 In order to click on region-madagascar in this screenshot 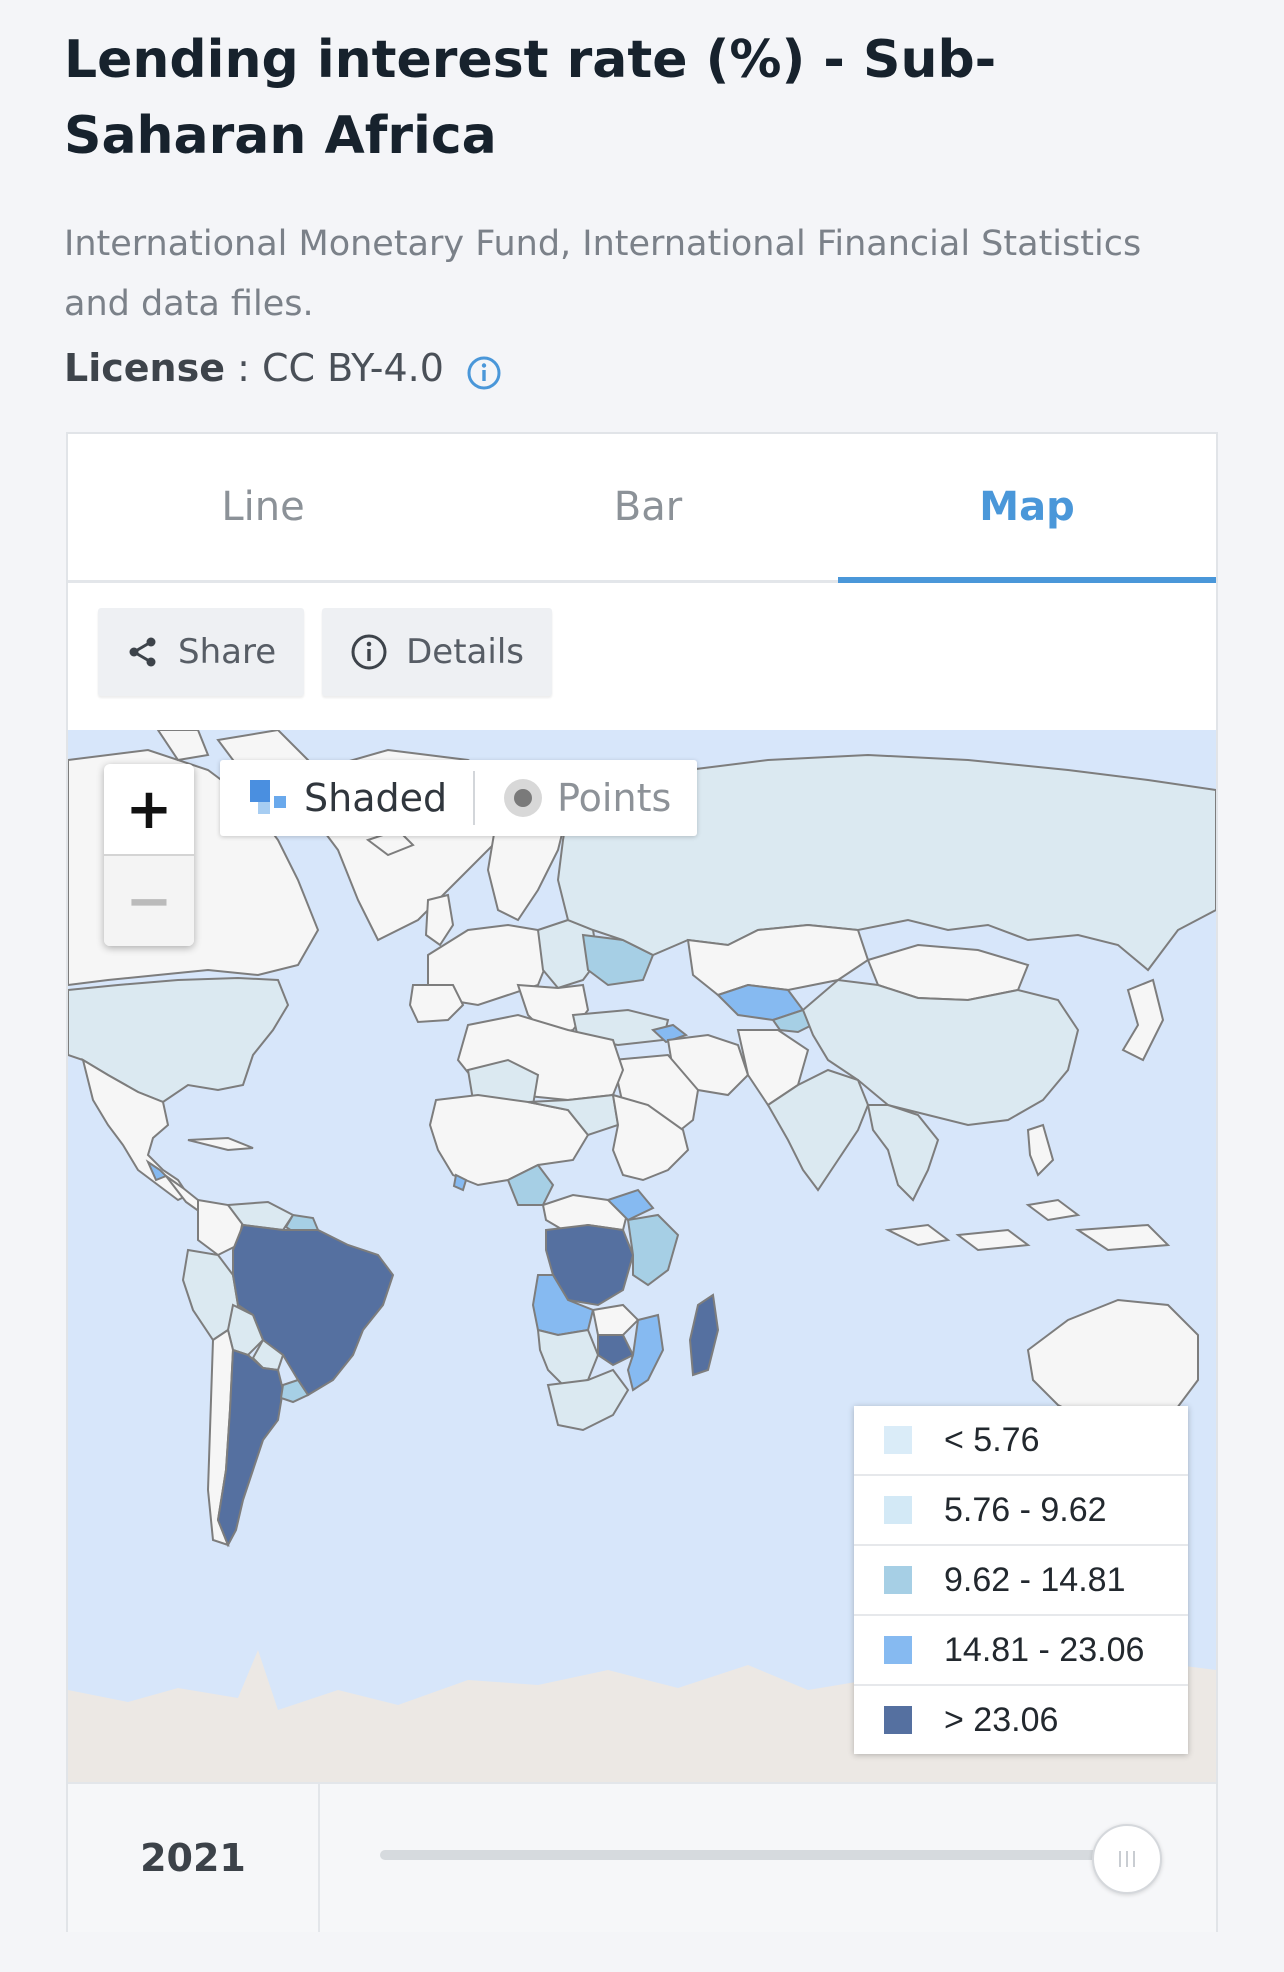, I will do `click(704, 1335)`.